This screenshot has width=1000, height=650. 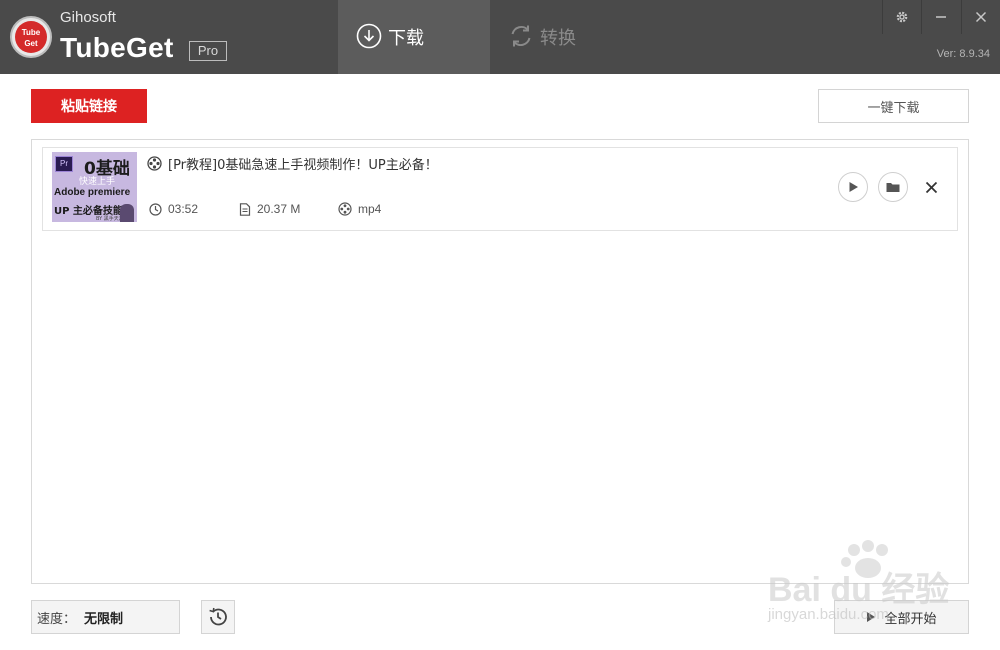 I want to click on vendor-name: Gihosoft, so click(x=88, y=17).